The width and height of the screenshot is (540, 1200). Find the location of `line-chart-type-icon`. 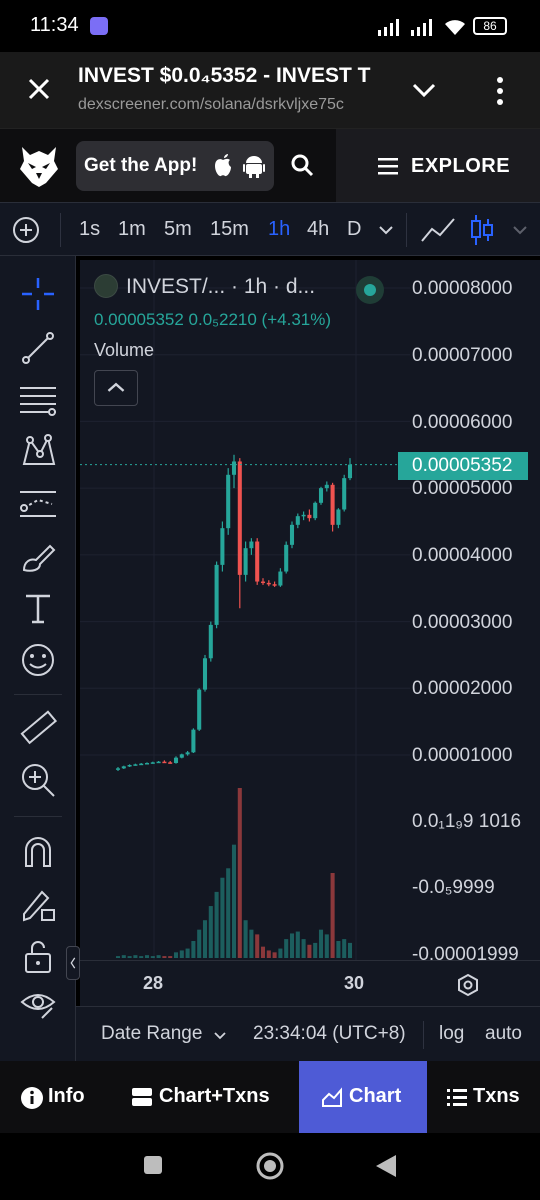

line-chart-type-icon is located at coordinates (438, 230).